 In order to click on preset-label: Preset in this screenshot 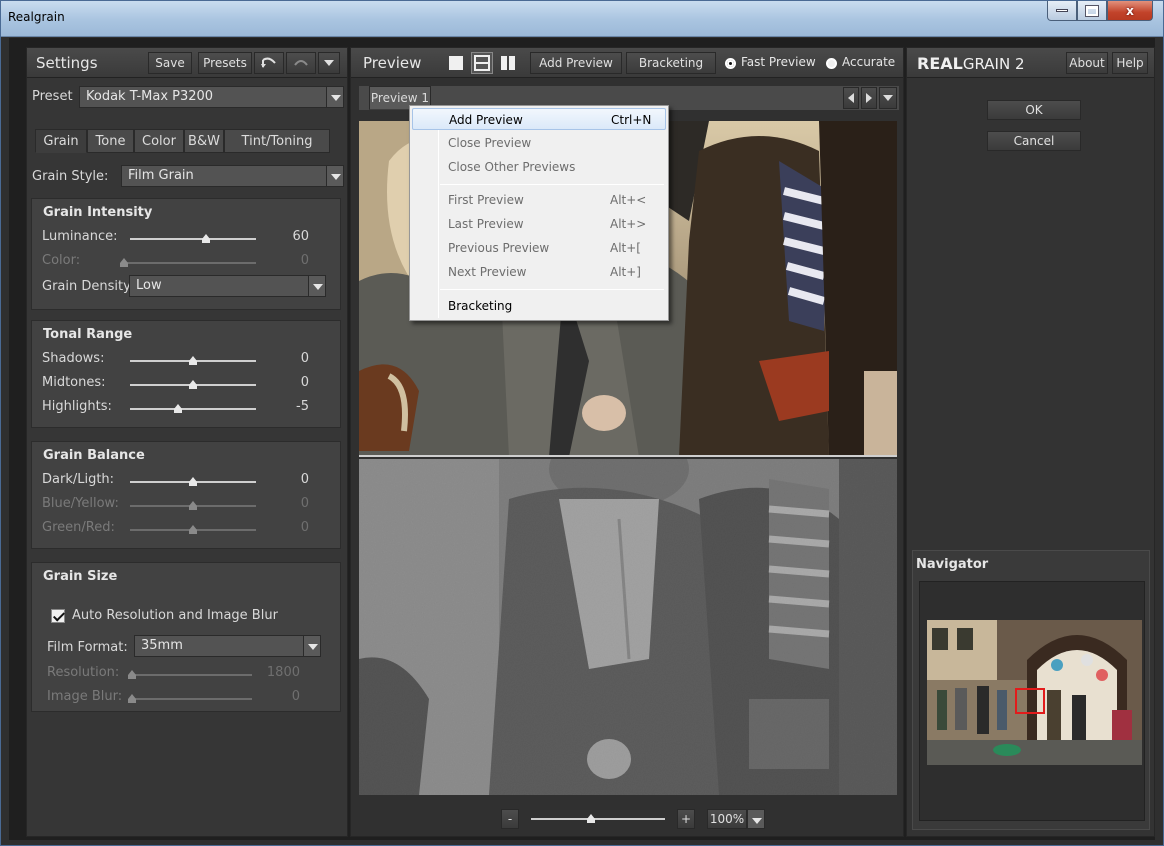, I will do `click(52, 96)`.